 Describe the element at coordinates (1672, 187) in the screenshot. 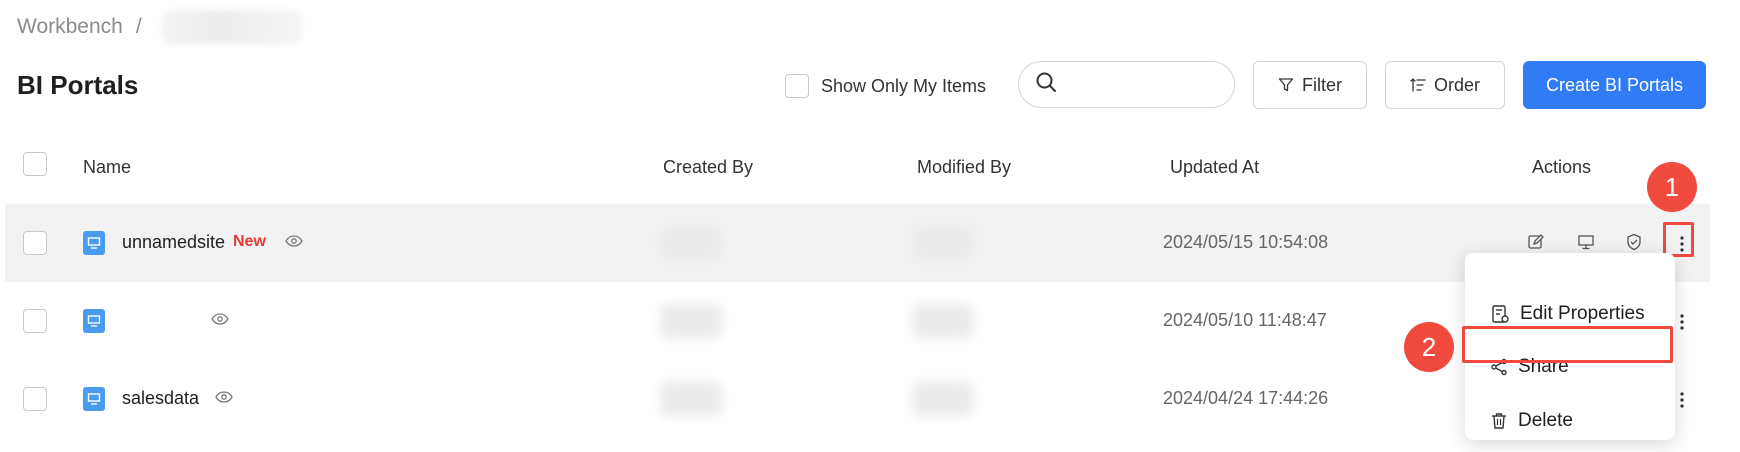

I see `annotation-step-1: 1` at that location.